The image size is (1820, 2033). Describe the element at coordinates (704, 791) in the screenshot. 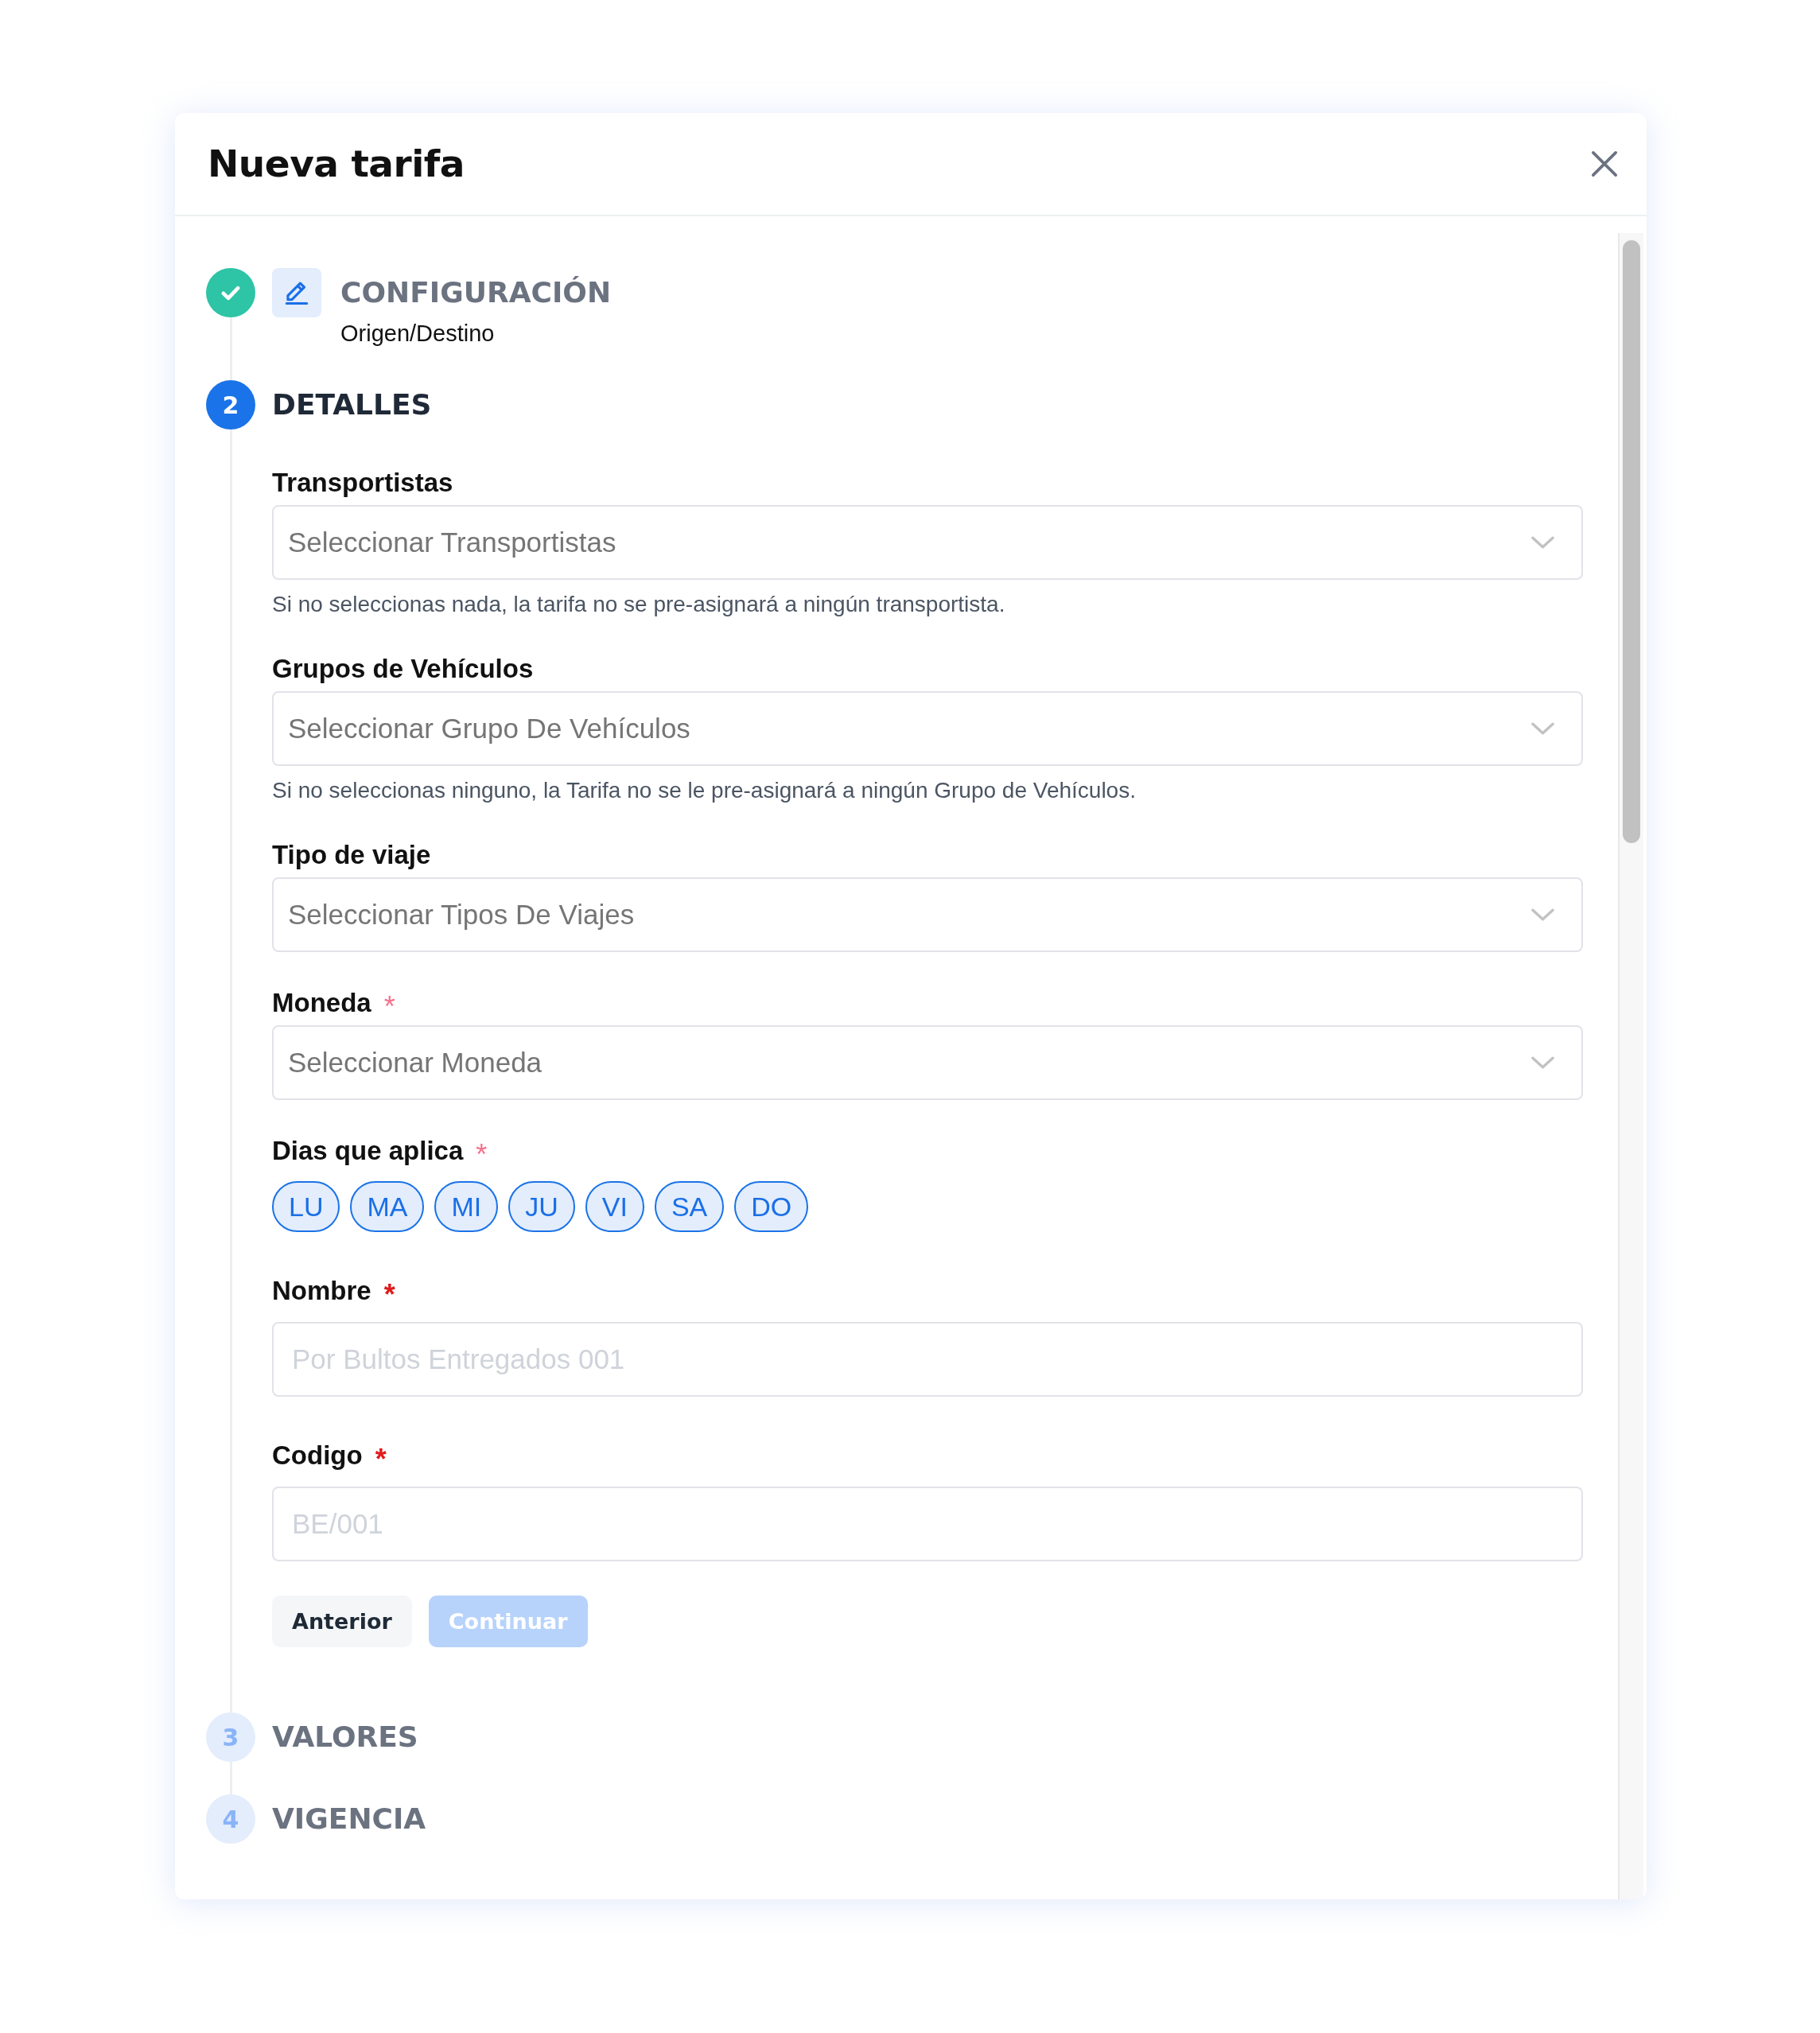

I see `helper-text: Si no seleccionas ninguno, la Tarifa no se le pre-asignará a ningún Grupo de Vehículos.` at that location.